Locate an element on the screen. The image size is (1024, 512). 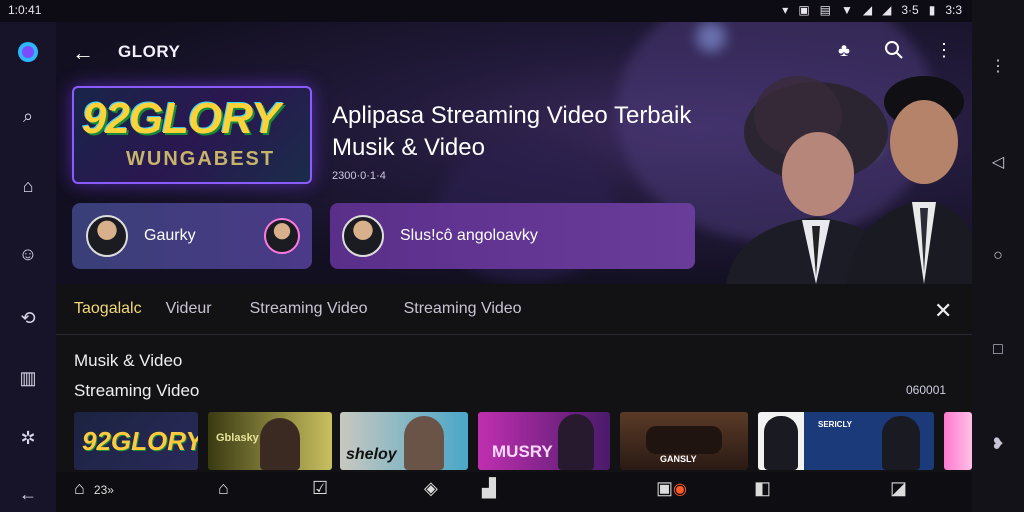
nav-tag: ◈ is located at coordinates (431, 488).